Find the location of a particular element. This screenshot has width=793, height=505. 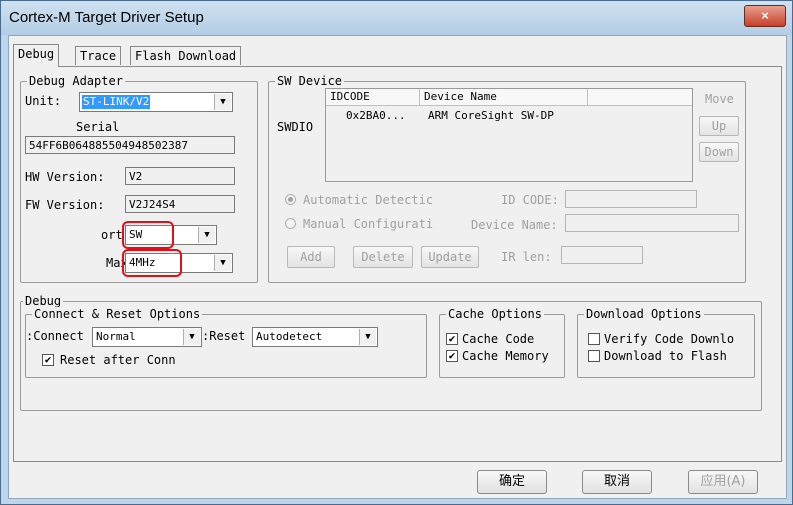

tab-trace: Trace is located at coordinates (98, 55).